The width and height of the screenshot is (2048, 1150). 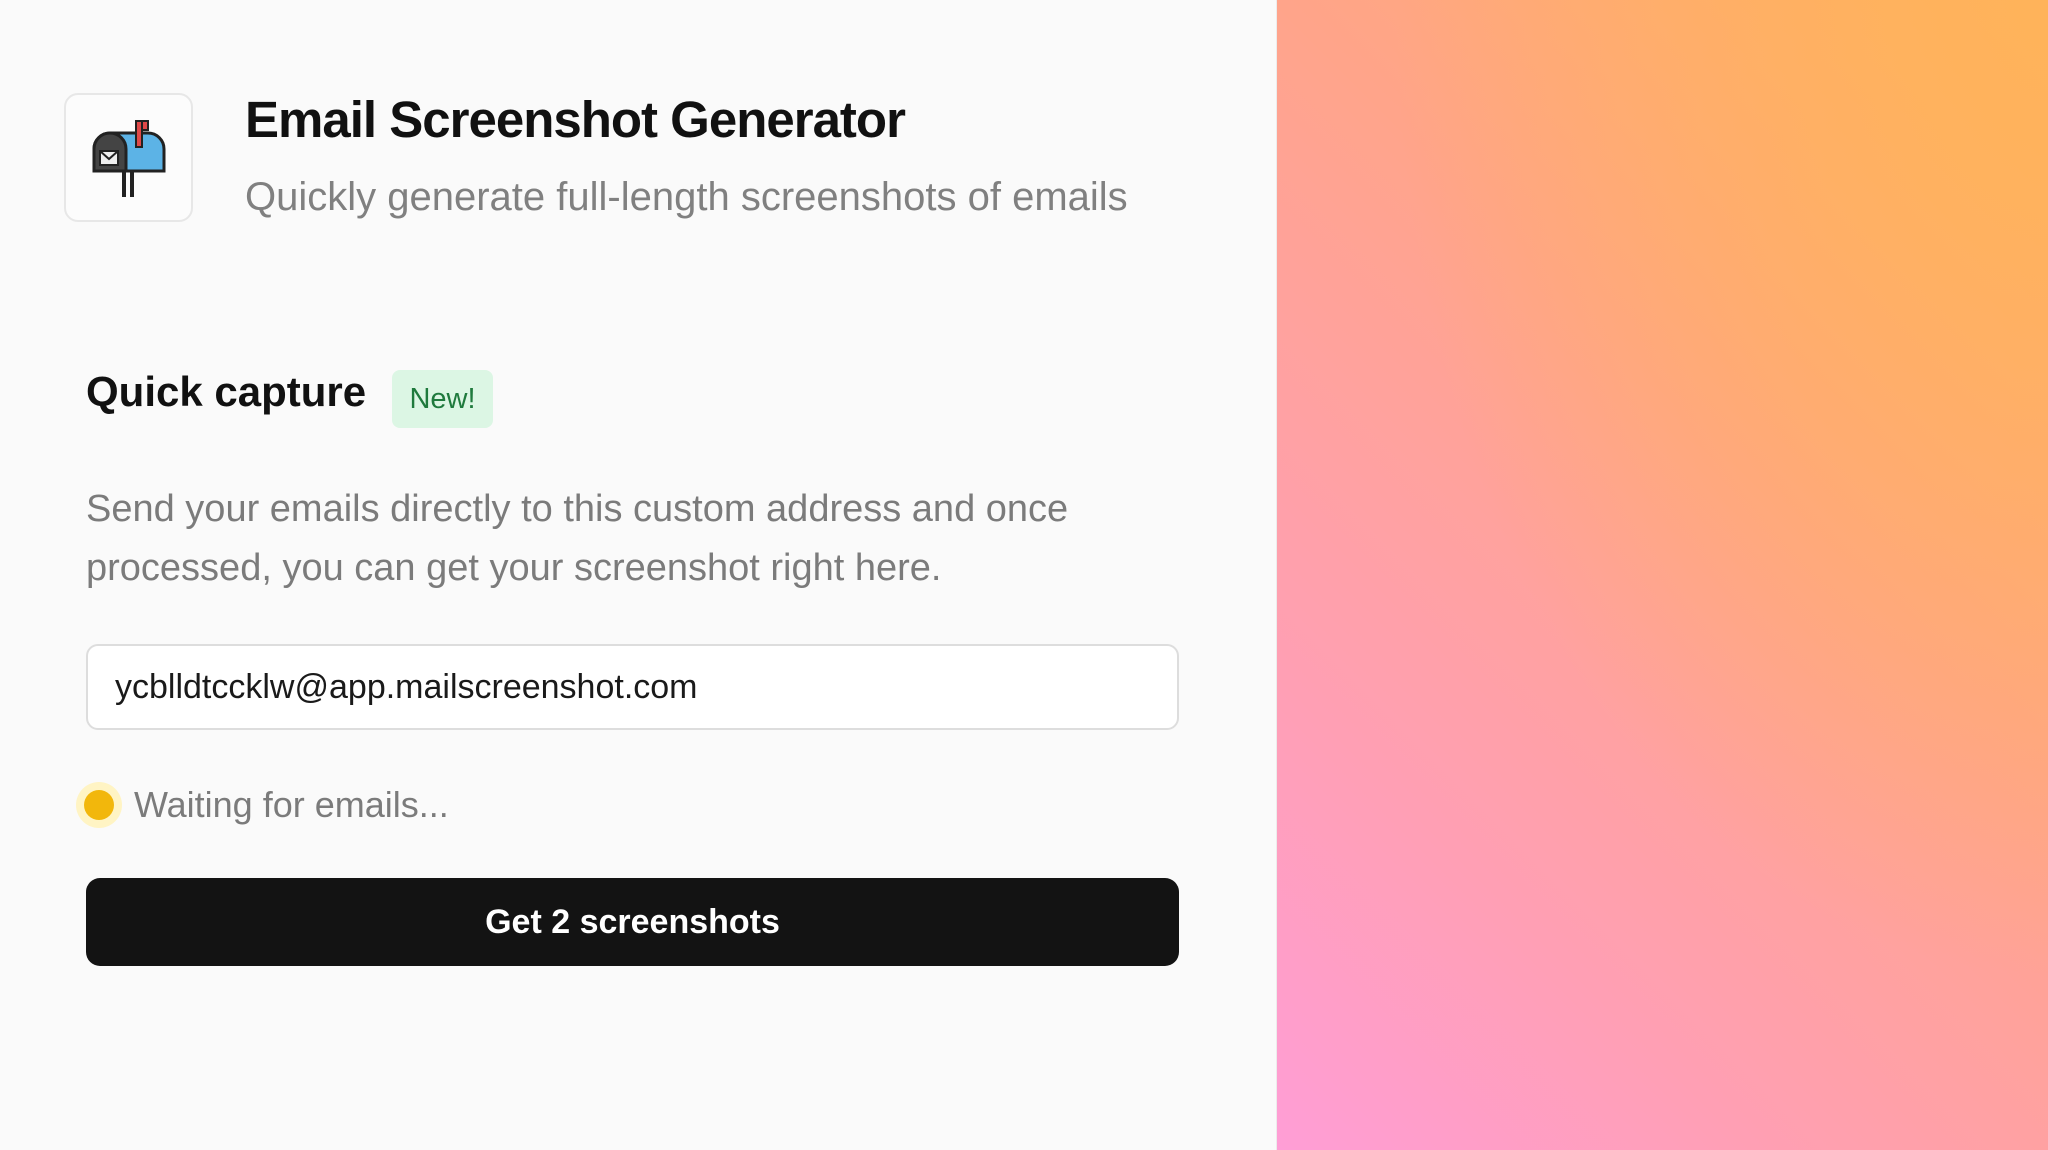 What do you see at coordinates (575, 119) in the screenshot?
I see `app-title: Email Screenshot Generator` at bounding box center [575, 119].